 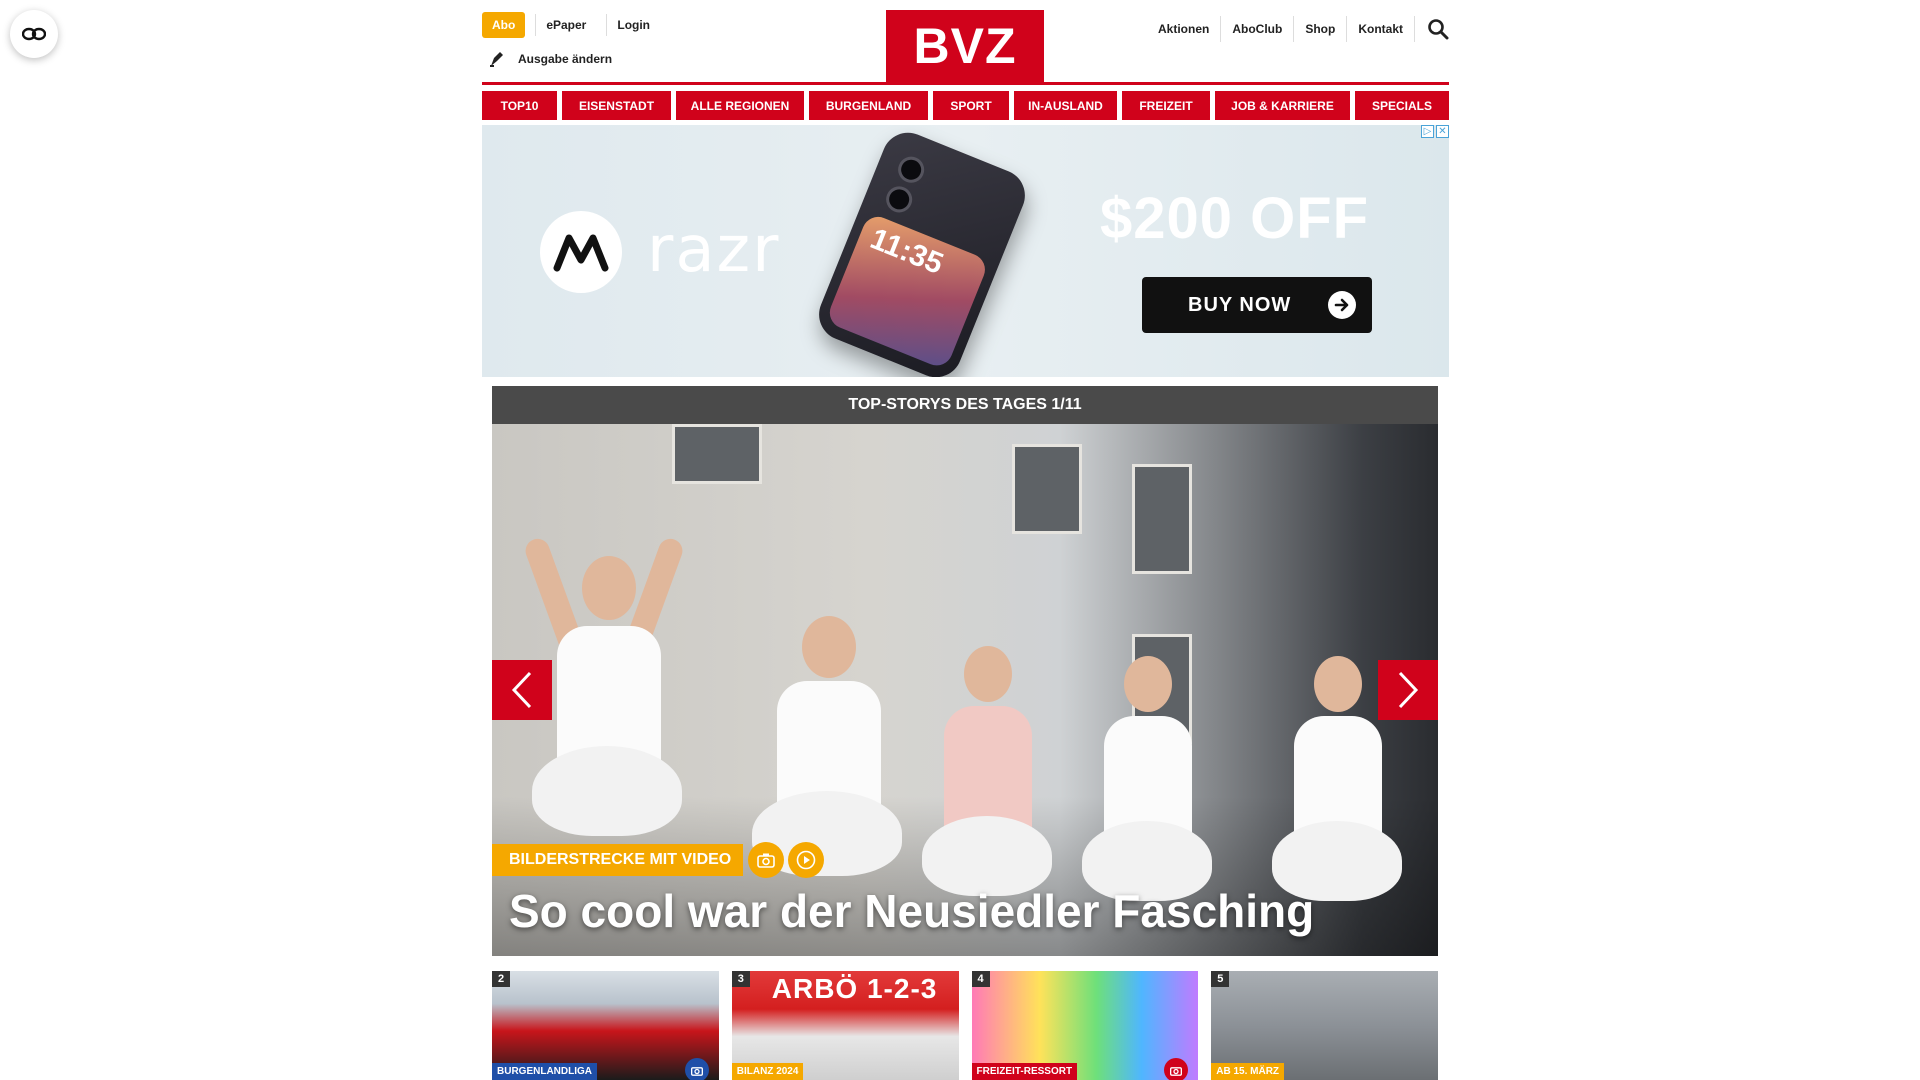 I want to click on teaser-number: 2, so click(x=501, y=979).